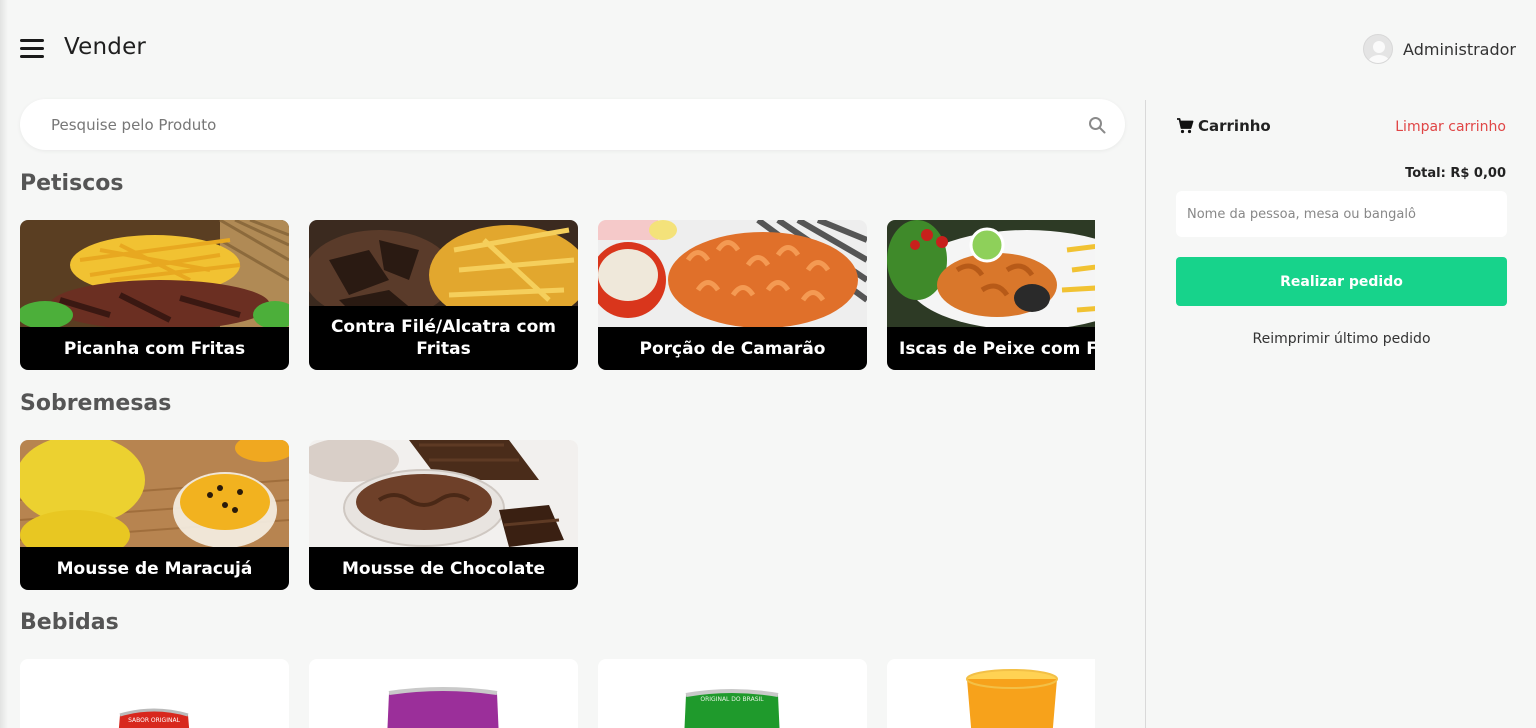 The width and height of the screenshot is (1536, 728). What do you see at coordinates (768, 48) in the screenshot?
I see `top-header: Vender Administrador` at bounding box center [768, 48].